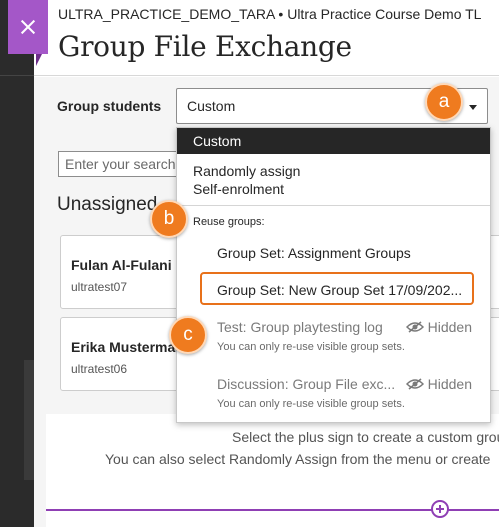 This screenshot has width=499, height=527. Describe the element at coordinates (229, 222) in the screenshot. I see `reuse-groups-heading: Reuse groups:` at that location.